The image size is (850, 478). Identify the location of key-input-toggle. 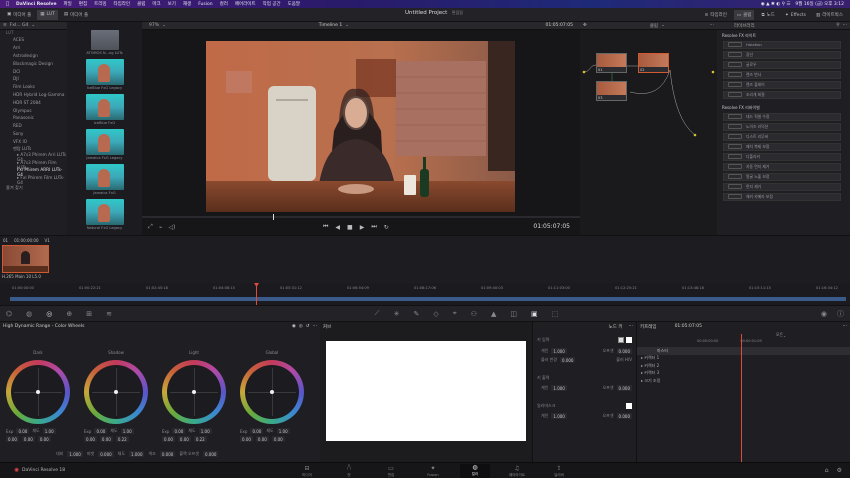
(621, 340).